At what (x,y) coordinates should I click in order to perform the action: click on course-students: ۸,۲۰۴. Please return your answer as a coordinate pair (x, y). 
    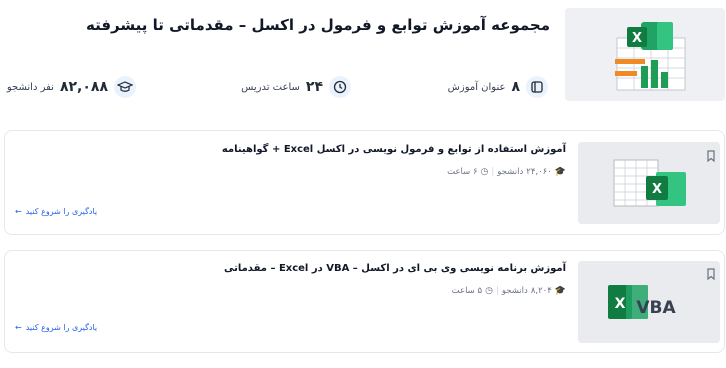
    Looking at the image, I should click on (541, 291).